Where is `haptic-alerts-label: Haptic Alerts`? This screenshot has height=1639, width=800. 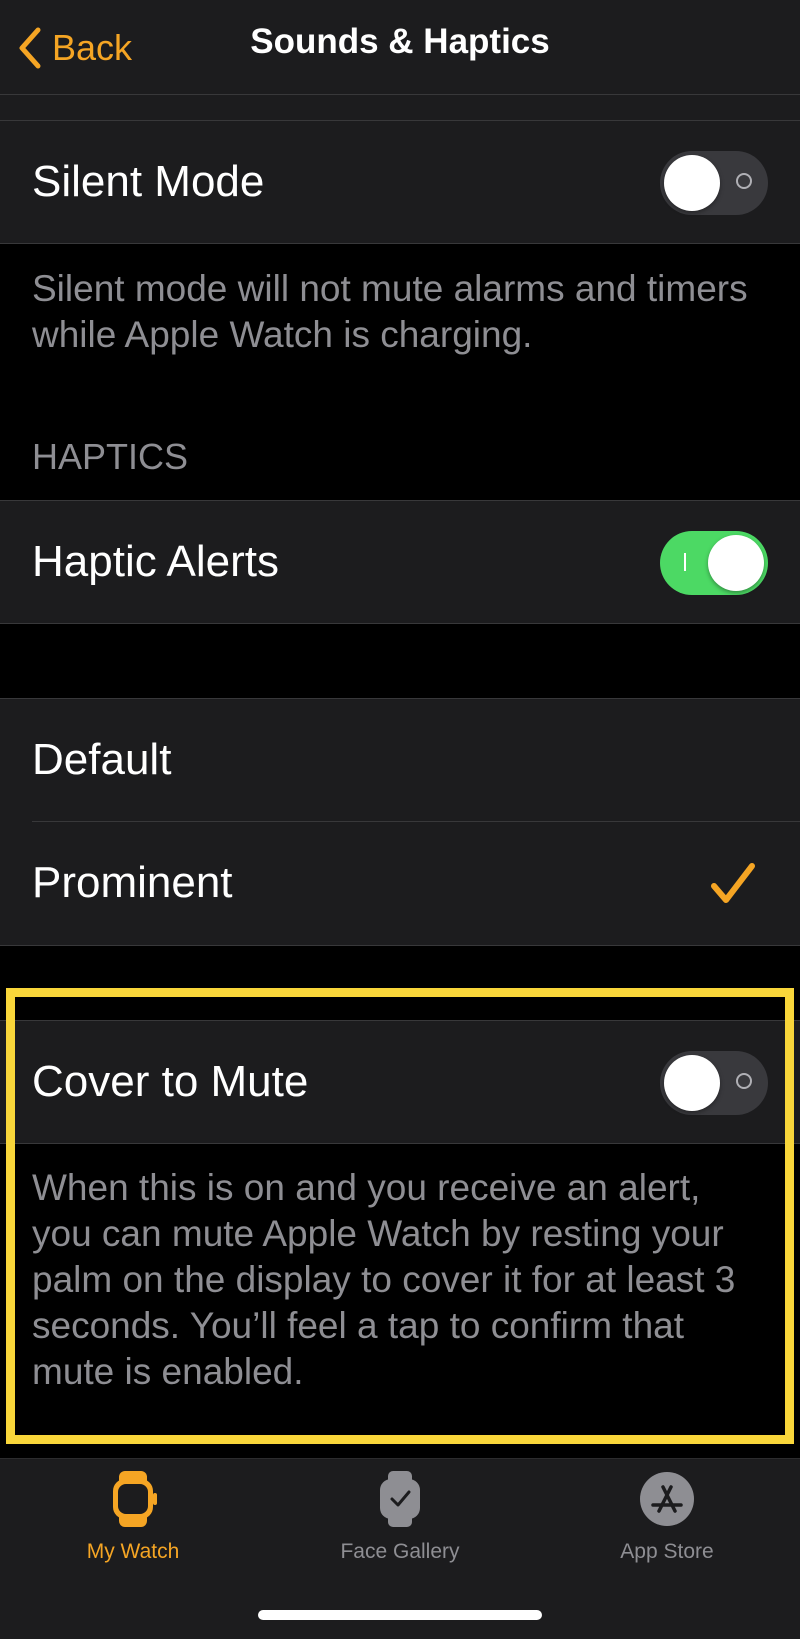 haptic-alerts-label: Haptic Alerts is located at coordinates (155, 561).